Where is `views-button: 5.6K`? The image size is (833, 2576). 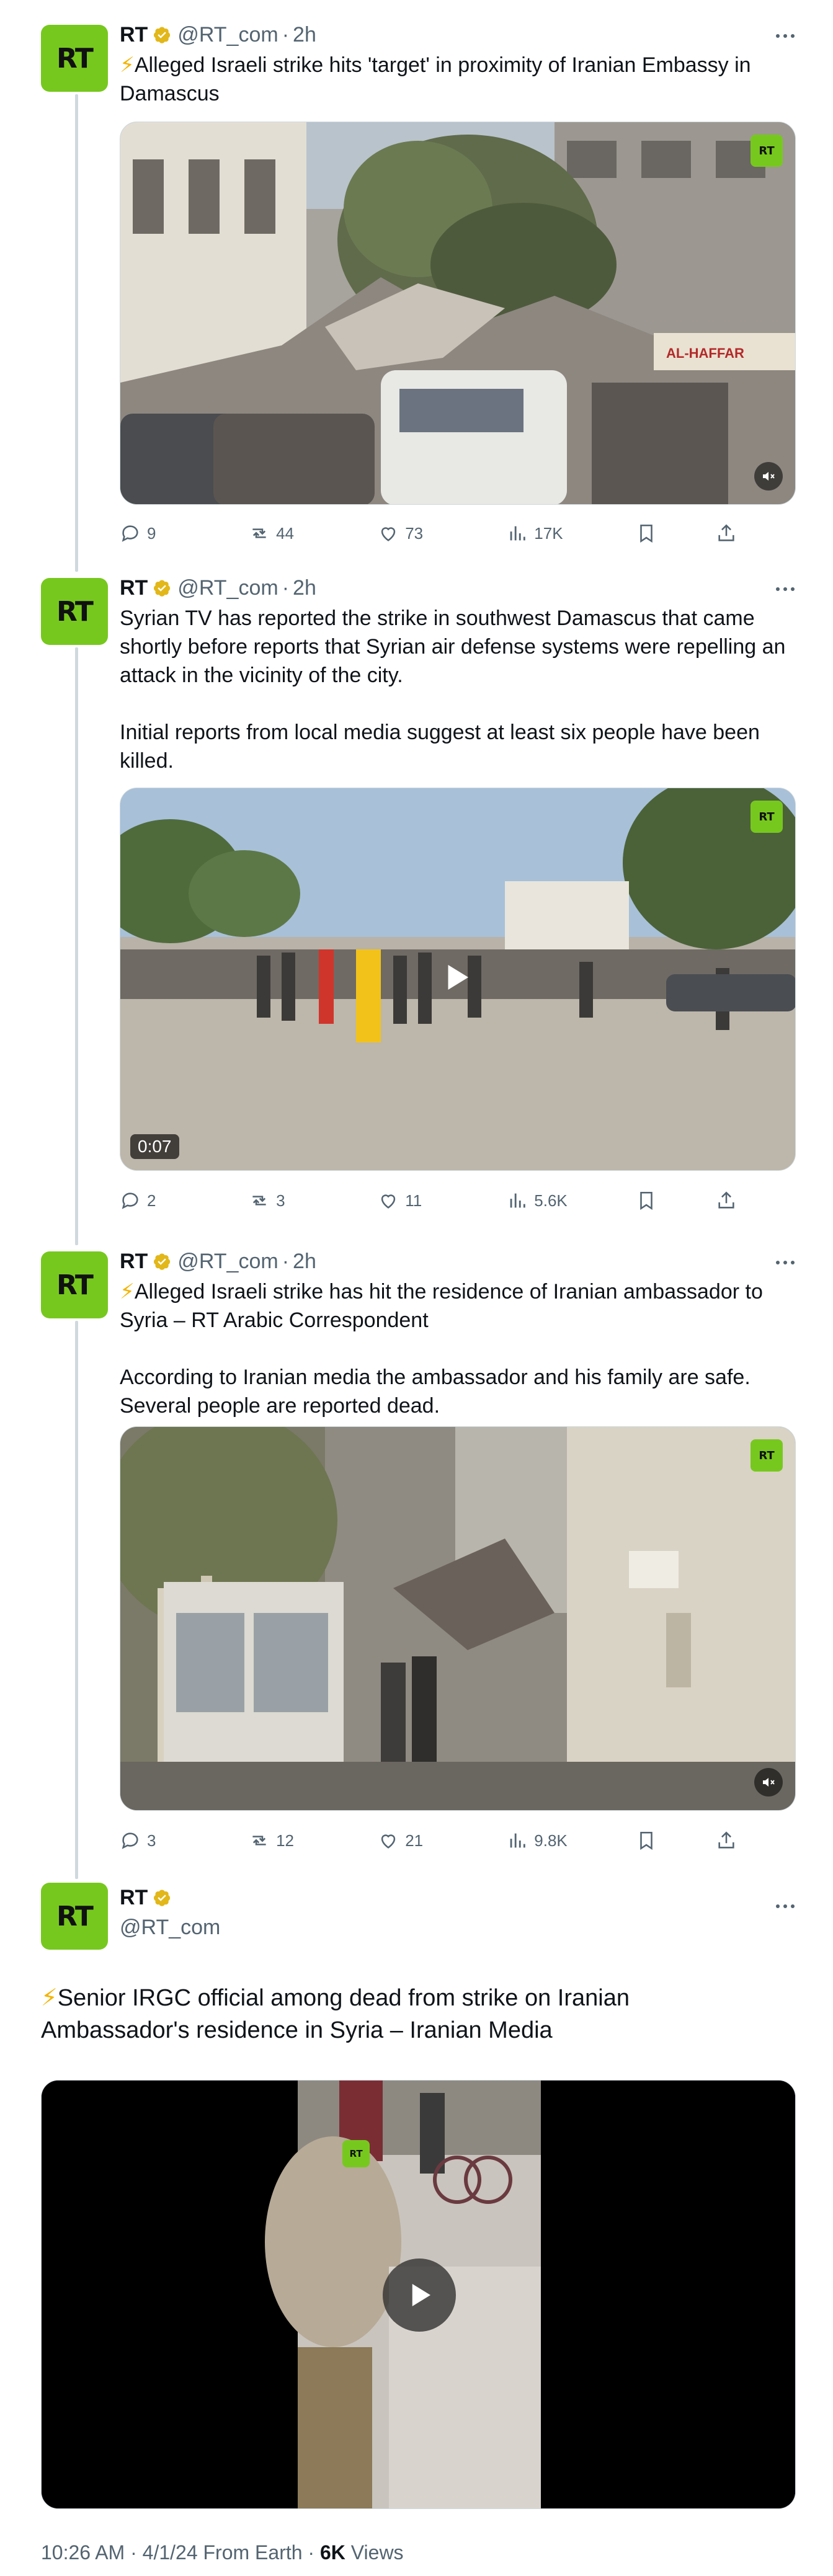
views-button: 5.6K is located at coordinates (571, 1200).